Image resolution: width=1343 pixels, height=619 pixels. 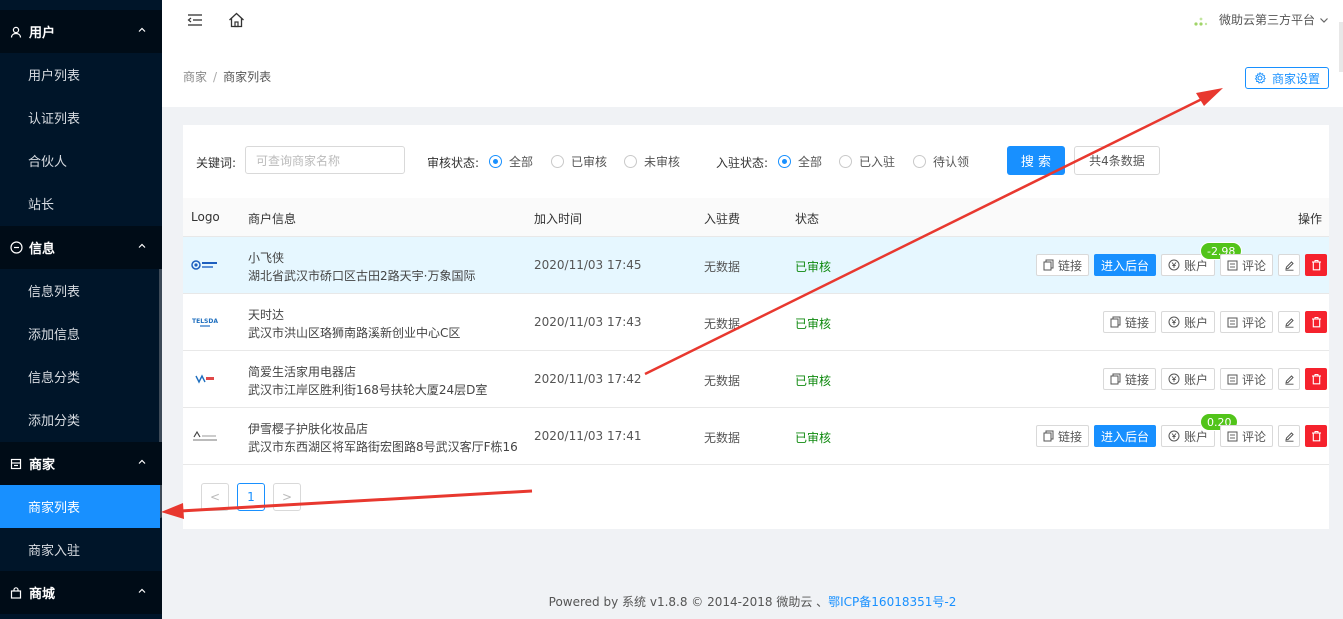 What do you see at coordinates (892, 602) in the screenshot?
I see `icp-link: 鄂ICP备16018351号-2` at bounding box center [892, 602].